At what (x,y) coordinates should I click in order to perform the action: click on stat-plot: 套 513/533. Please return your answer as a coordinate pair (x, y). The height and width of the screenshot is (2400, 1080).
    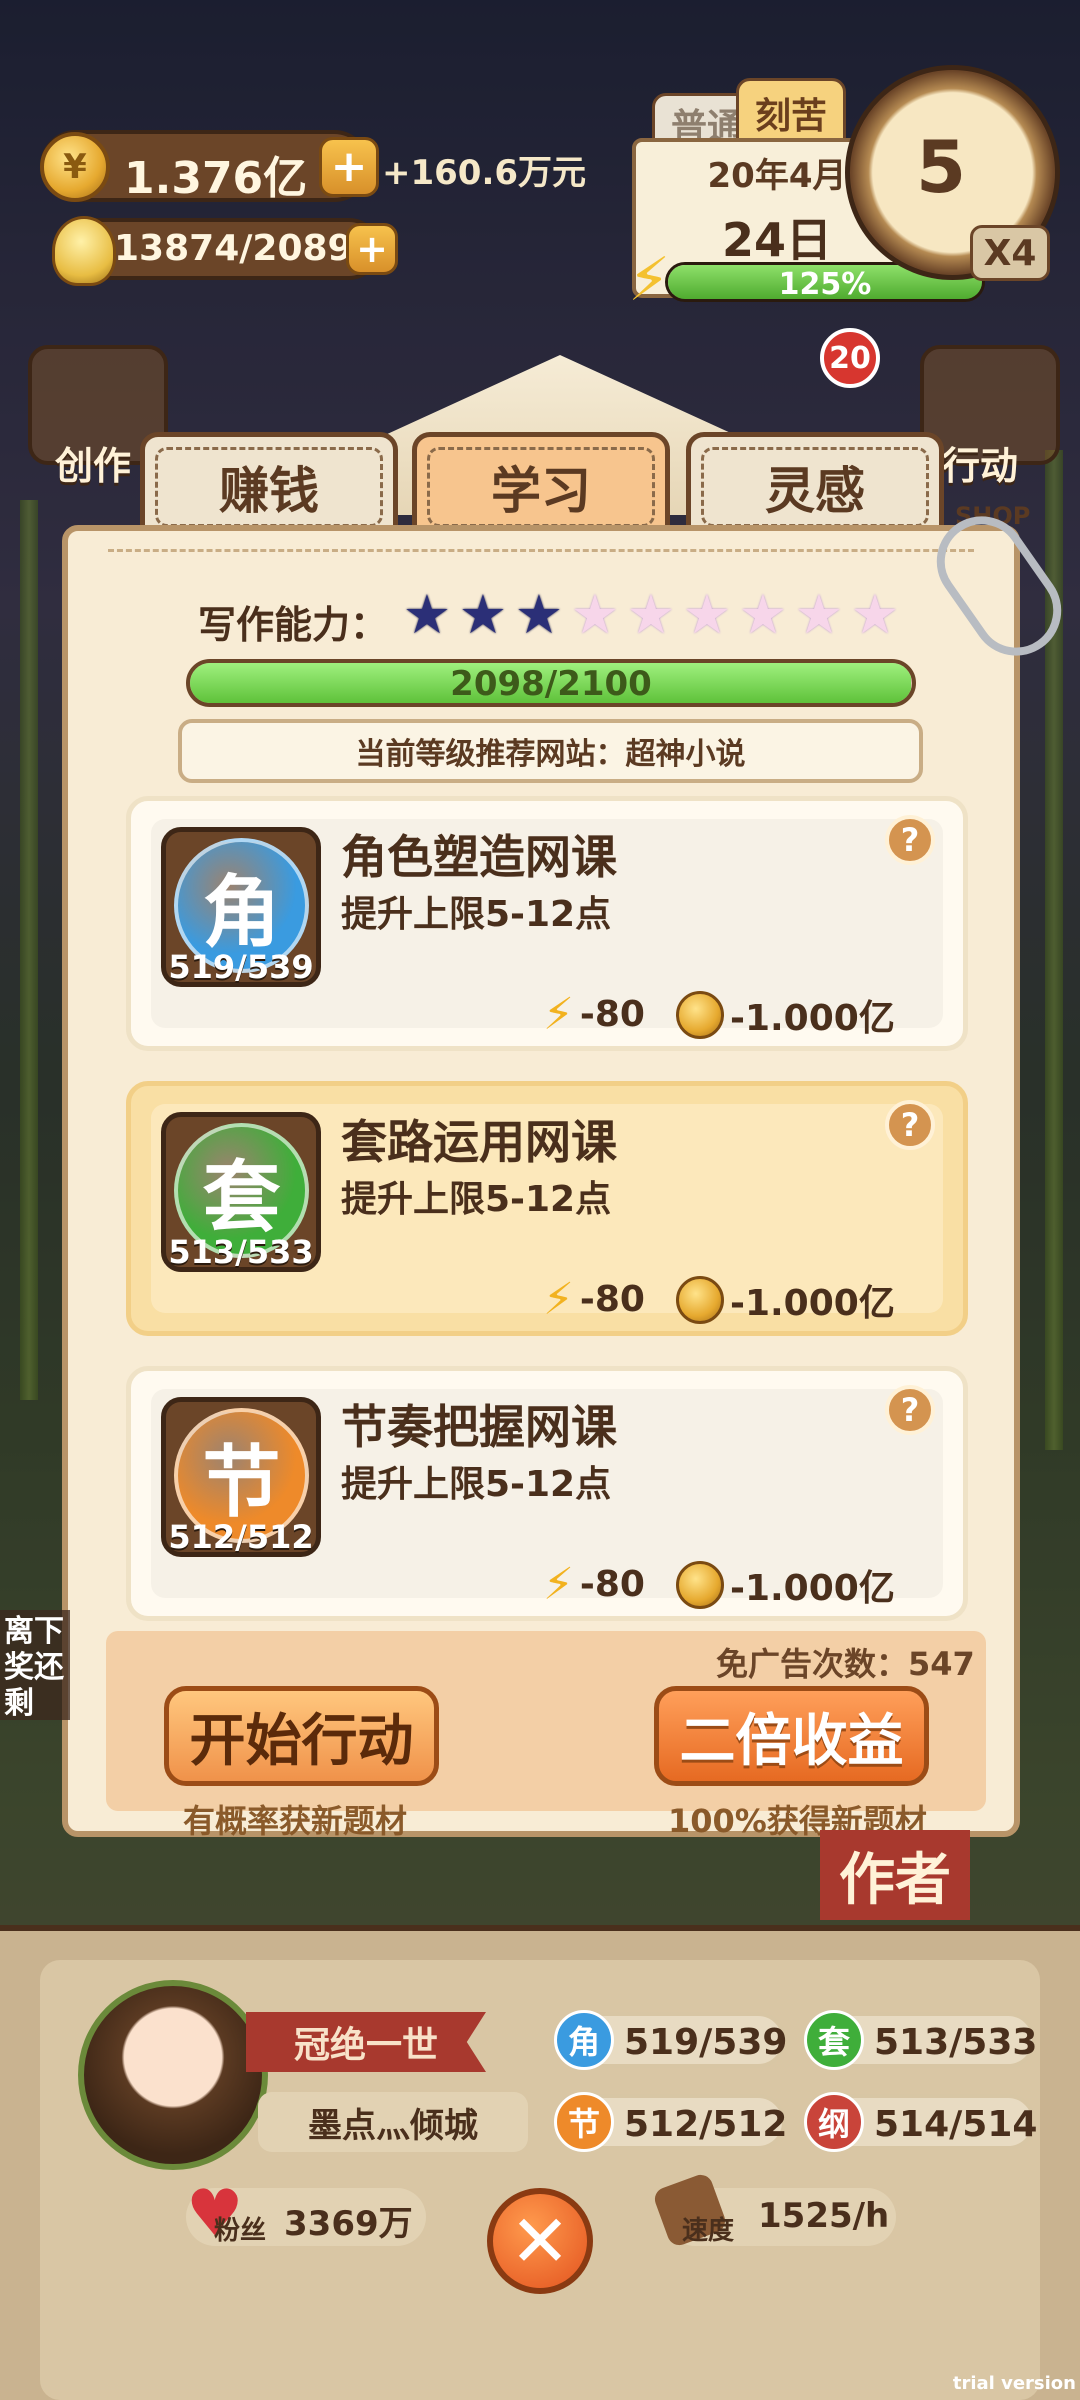
    Looking at the image, I should click on (921, 2040).